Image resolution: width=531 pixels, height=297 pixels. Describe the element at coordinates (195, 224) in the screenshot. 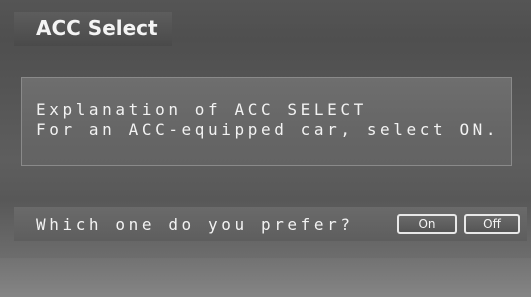

I see `question-prompt: Which one do you prefer?` at that location.